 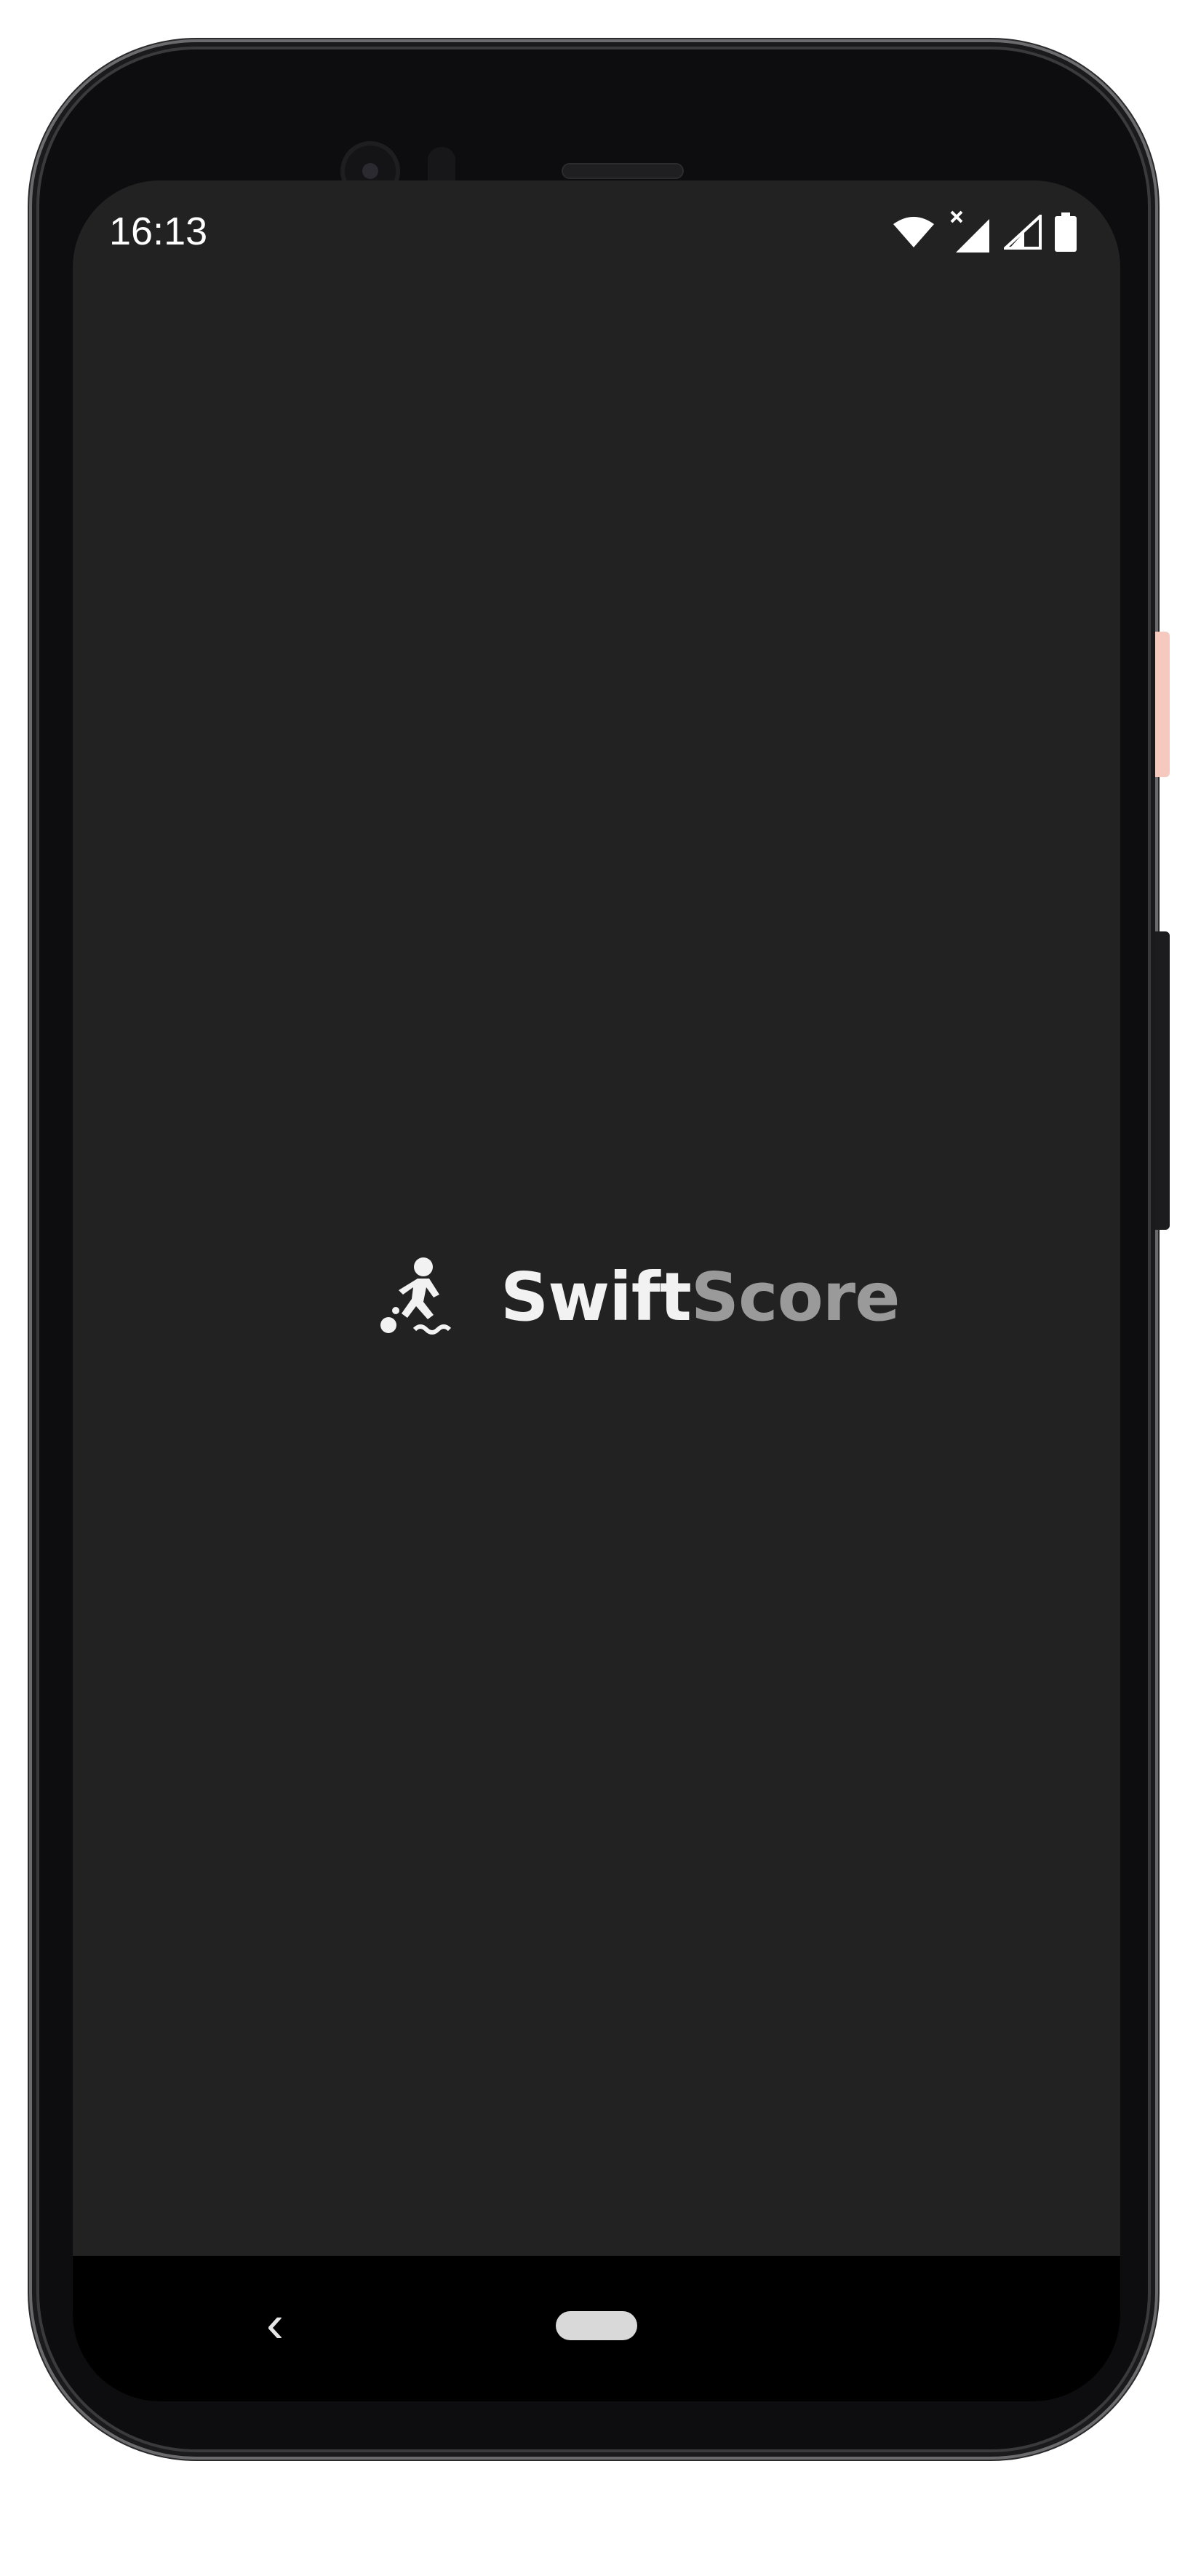 I want to click on home-pill-icon, so click(x=596, y=2325).